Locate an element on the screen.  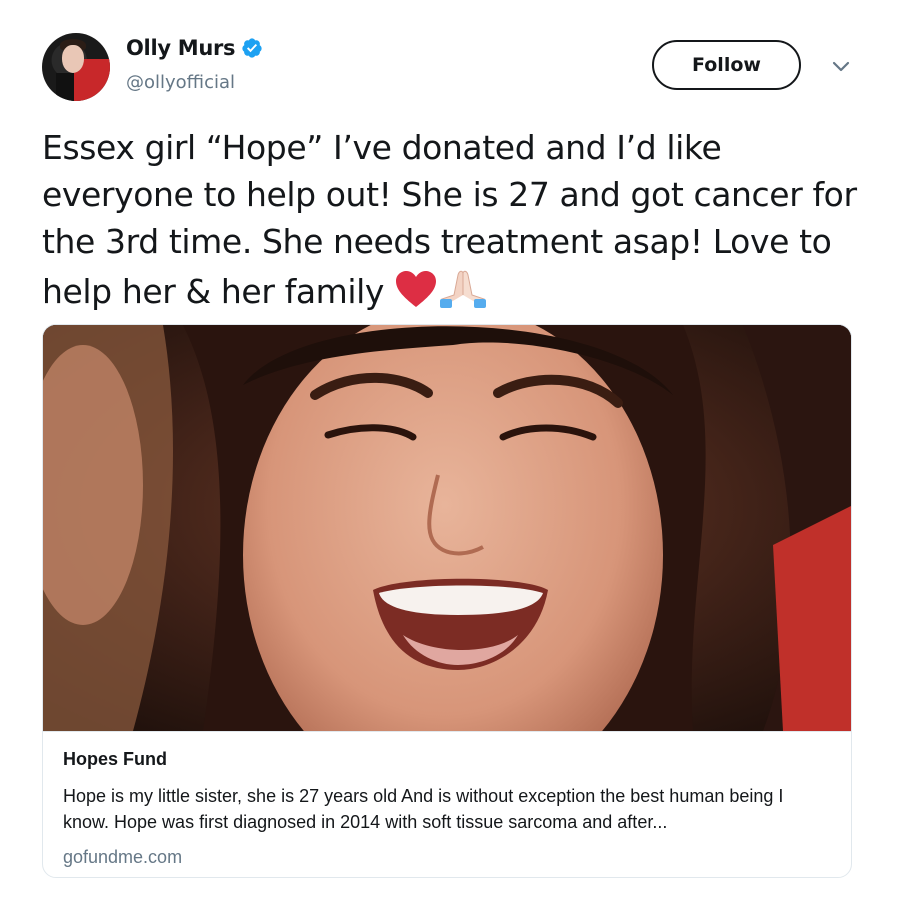
author-name-row: Olly Murs is located at coordinates (194, 48).